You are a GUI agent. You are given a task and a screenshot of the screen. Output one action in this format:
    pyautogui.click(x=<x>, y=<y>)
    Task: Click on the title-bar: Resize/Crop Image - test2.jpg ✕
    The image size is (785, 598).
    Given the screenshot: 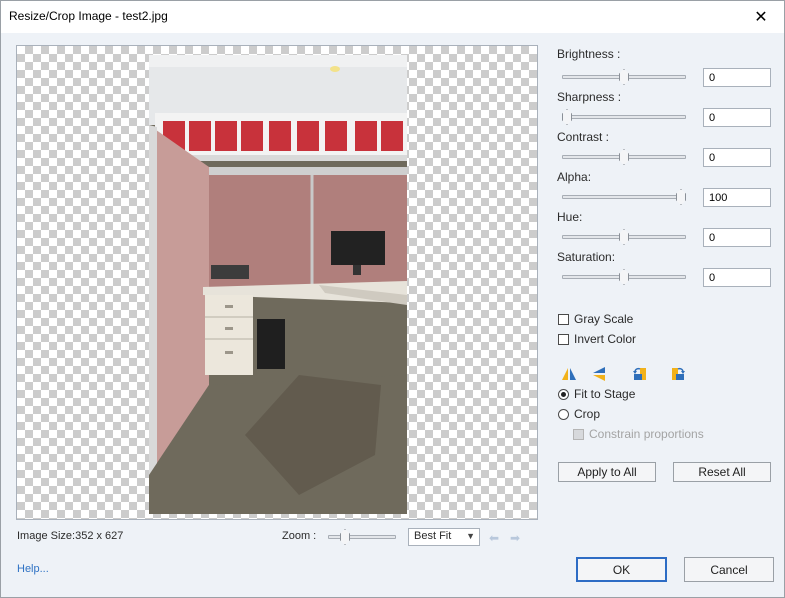 What is the action you would take?
    pyautogui.click(x=392, y=17)
    